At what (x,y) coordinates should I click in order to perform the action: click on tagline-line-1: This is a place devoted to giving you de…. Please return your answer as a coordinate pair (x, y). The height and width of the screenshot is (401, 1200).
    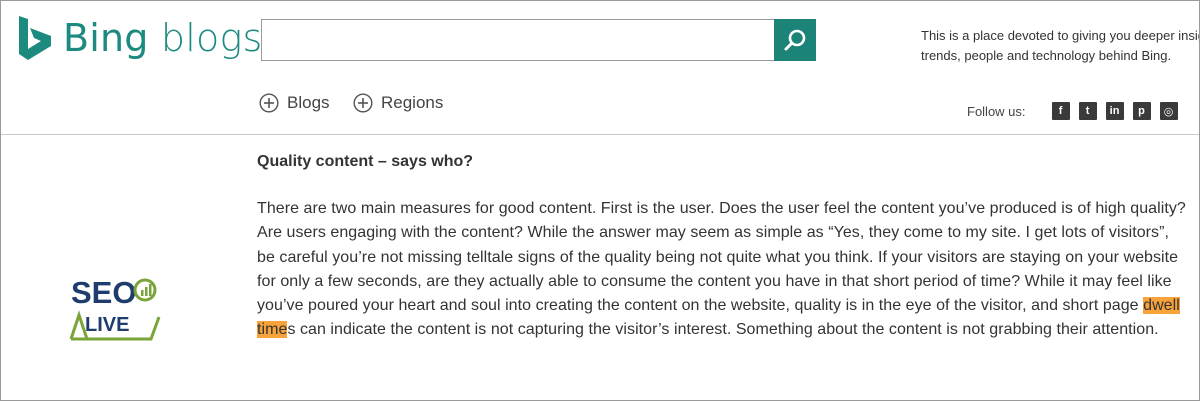
    Looking at the image, I should click on (1060, 35).